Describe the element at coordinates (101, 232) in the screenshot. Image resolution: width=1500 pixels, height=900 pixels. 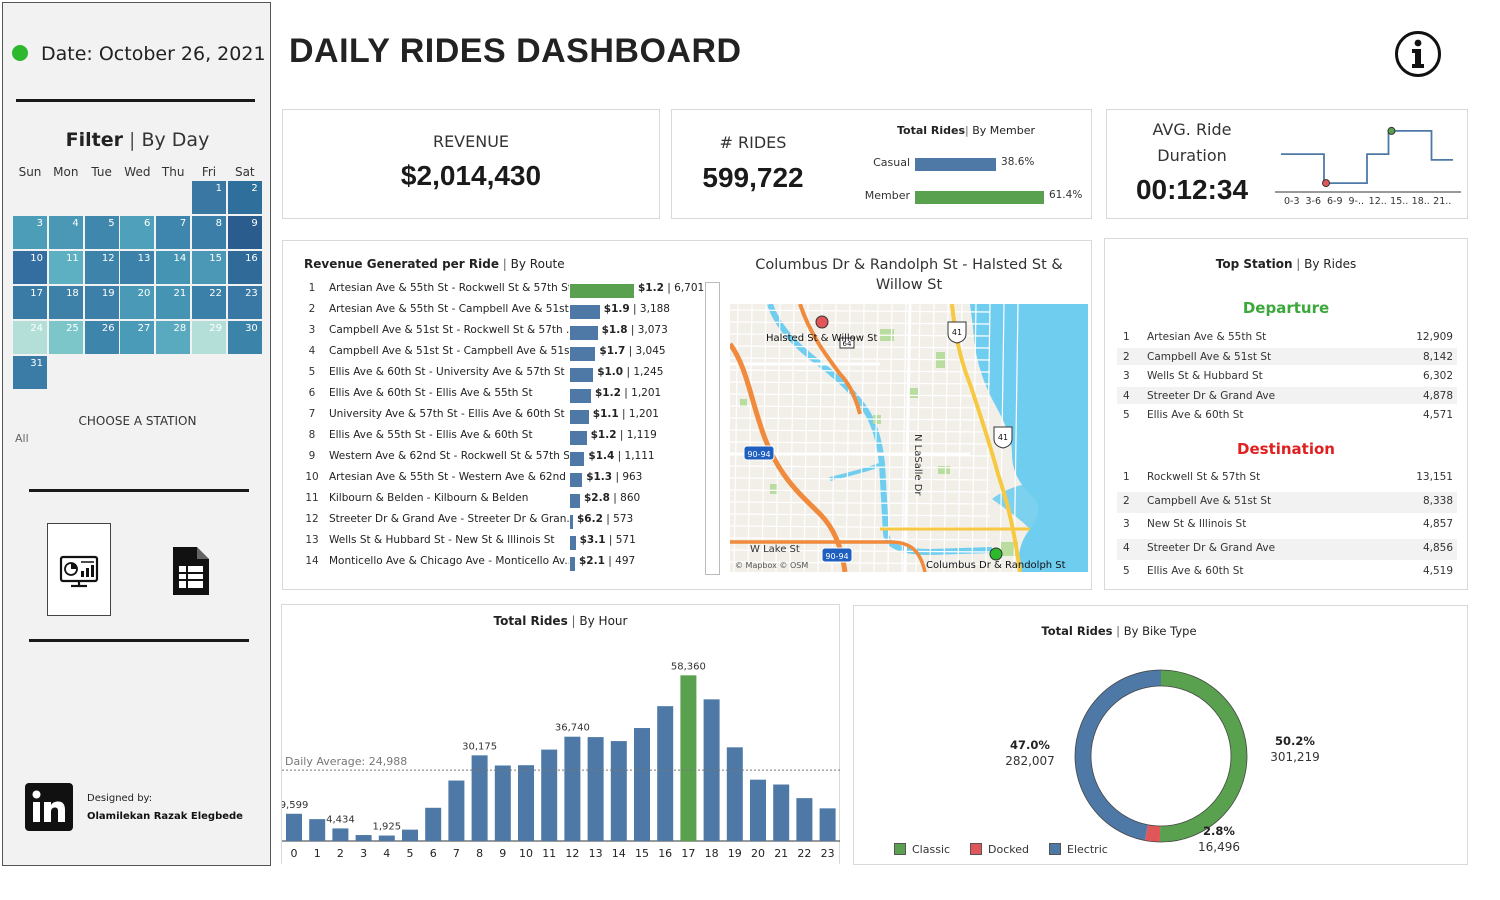
I see `calendar-day: 5` at that location.